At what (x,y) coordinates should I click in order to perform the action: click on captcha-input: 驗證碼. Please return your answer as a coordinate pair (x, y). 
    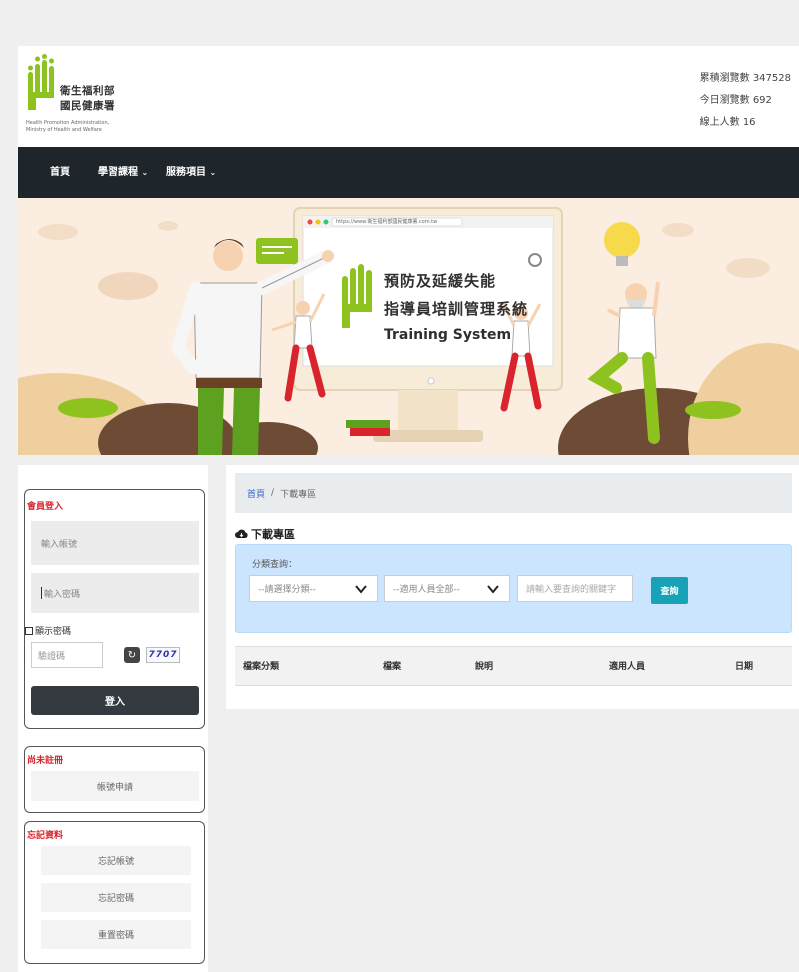
    Looking at the image, I should click on (67, 655).